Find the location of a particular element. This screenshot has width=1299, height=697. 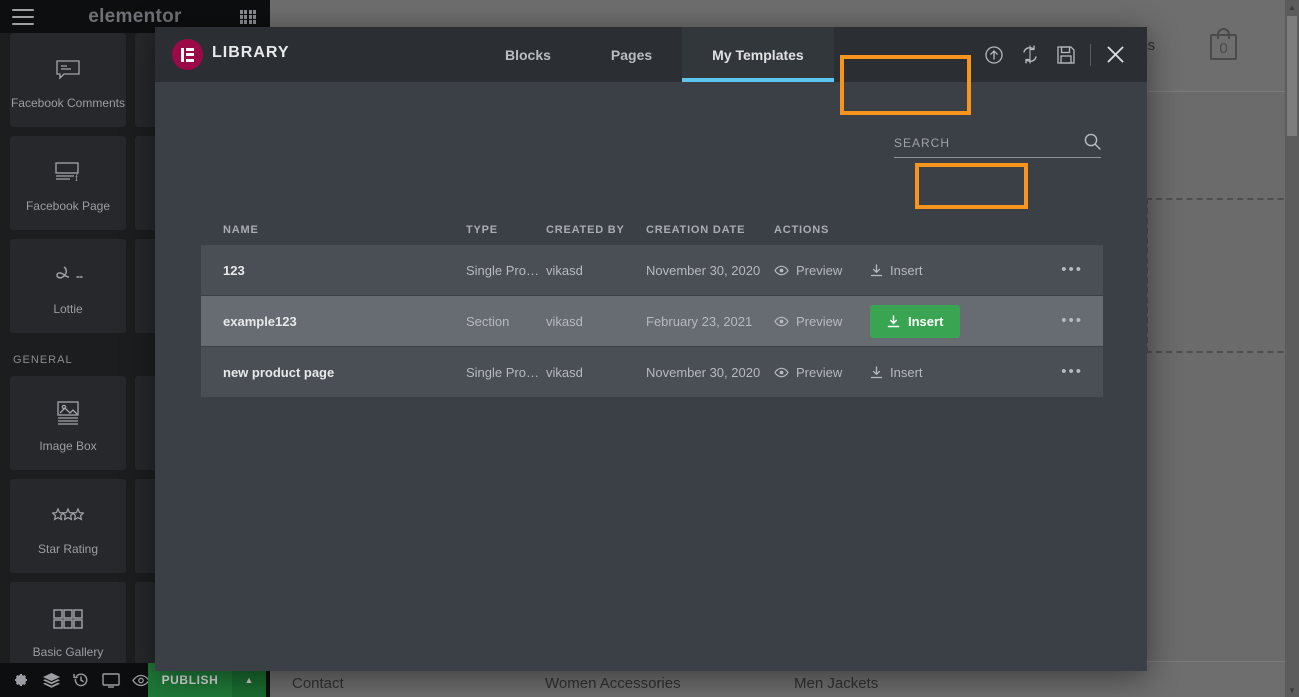

import-upload-icon is located at coordinates (994, 54).